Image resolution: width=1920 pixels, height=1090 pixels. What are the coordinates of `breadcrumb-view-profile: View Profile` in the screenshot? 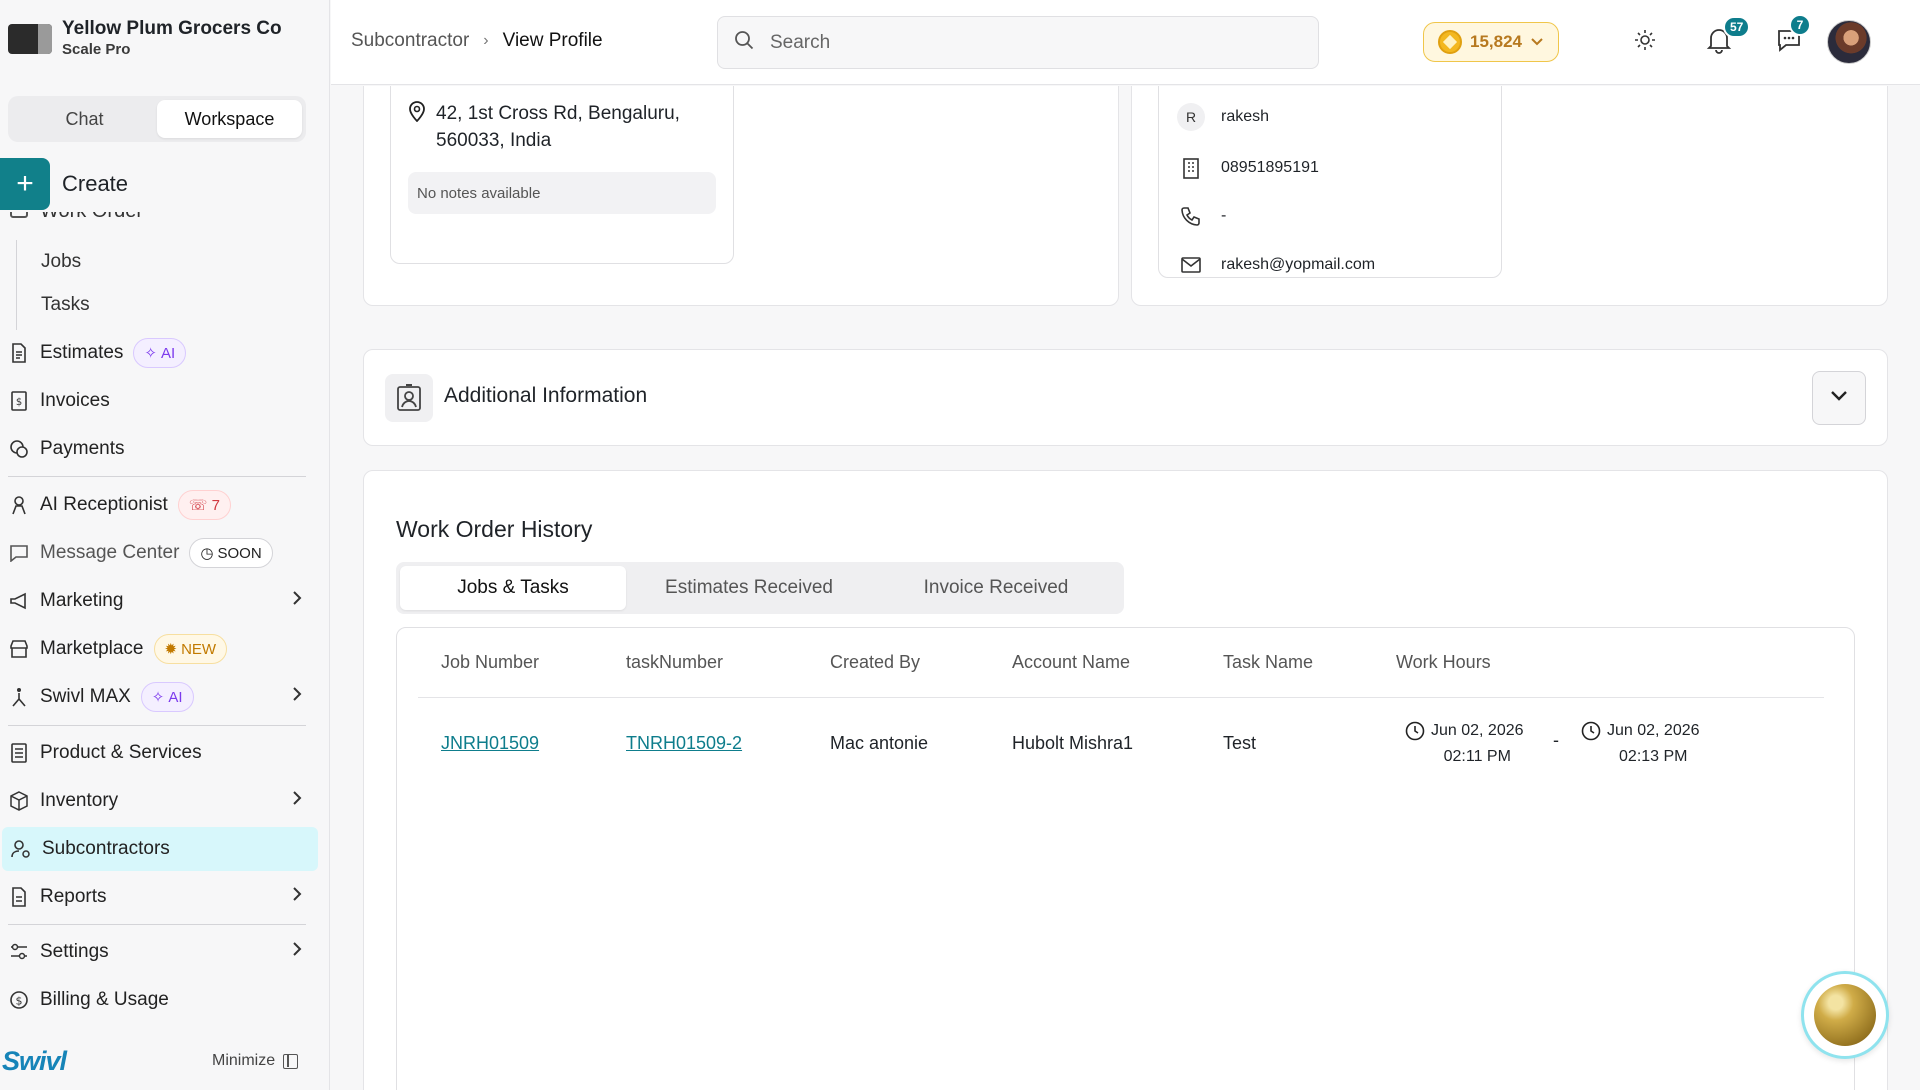 It's located at (552, 40).